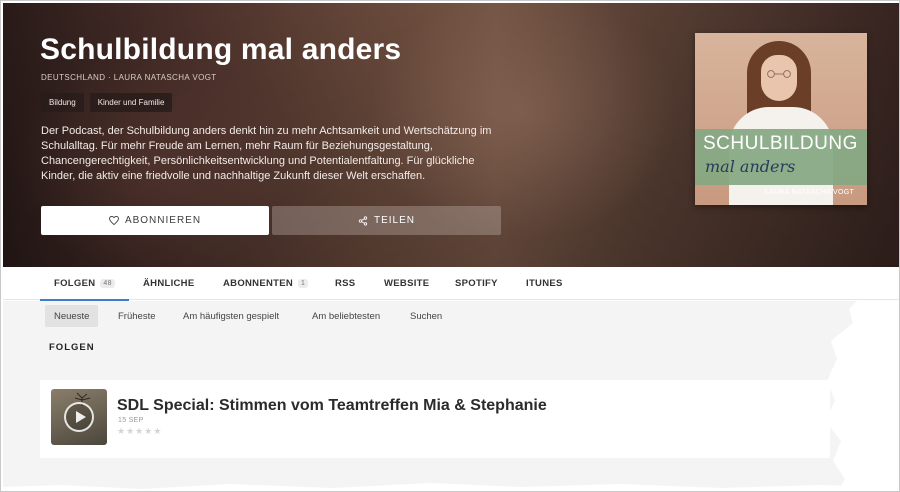 The image size is (900, 492). I want to click on tag-list: Bildung Kinder und Familie, so click(107, 102).